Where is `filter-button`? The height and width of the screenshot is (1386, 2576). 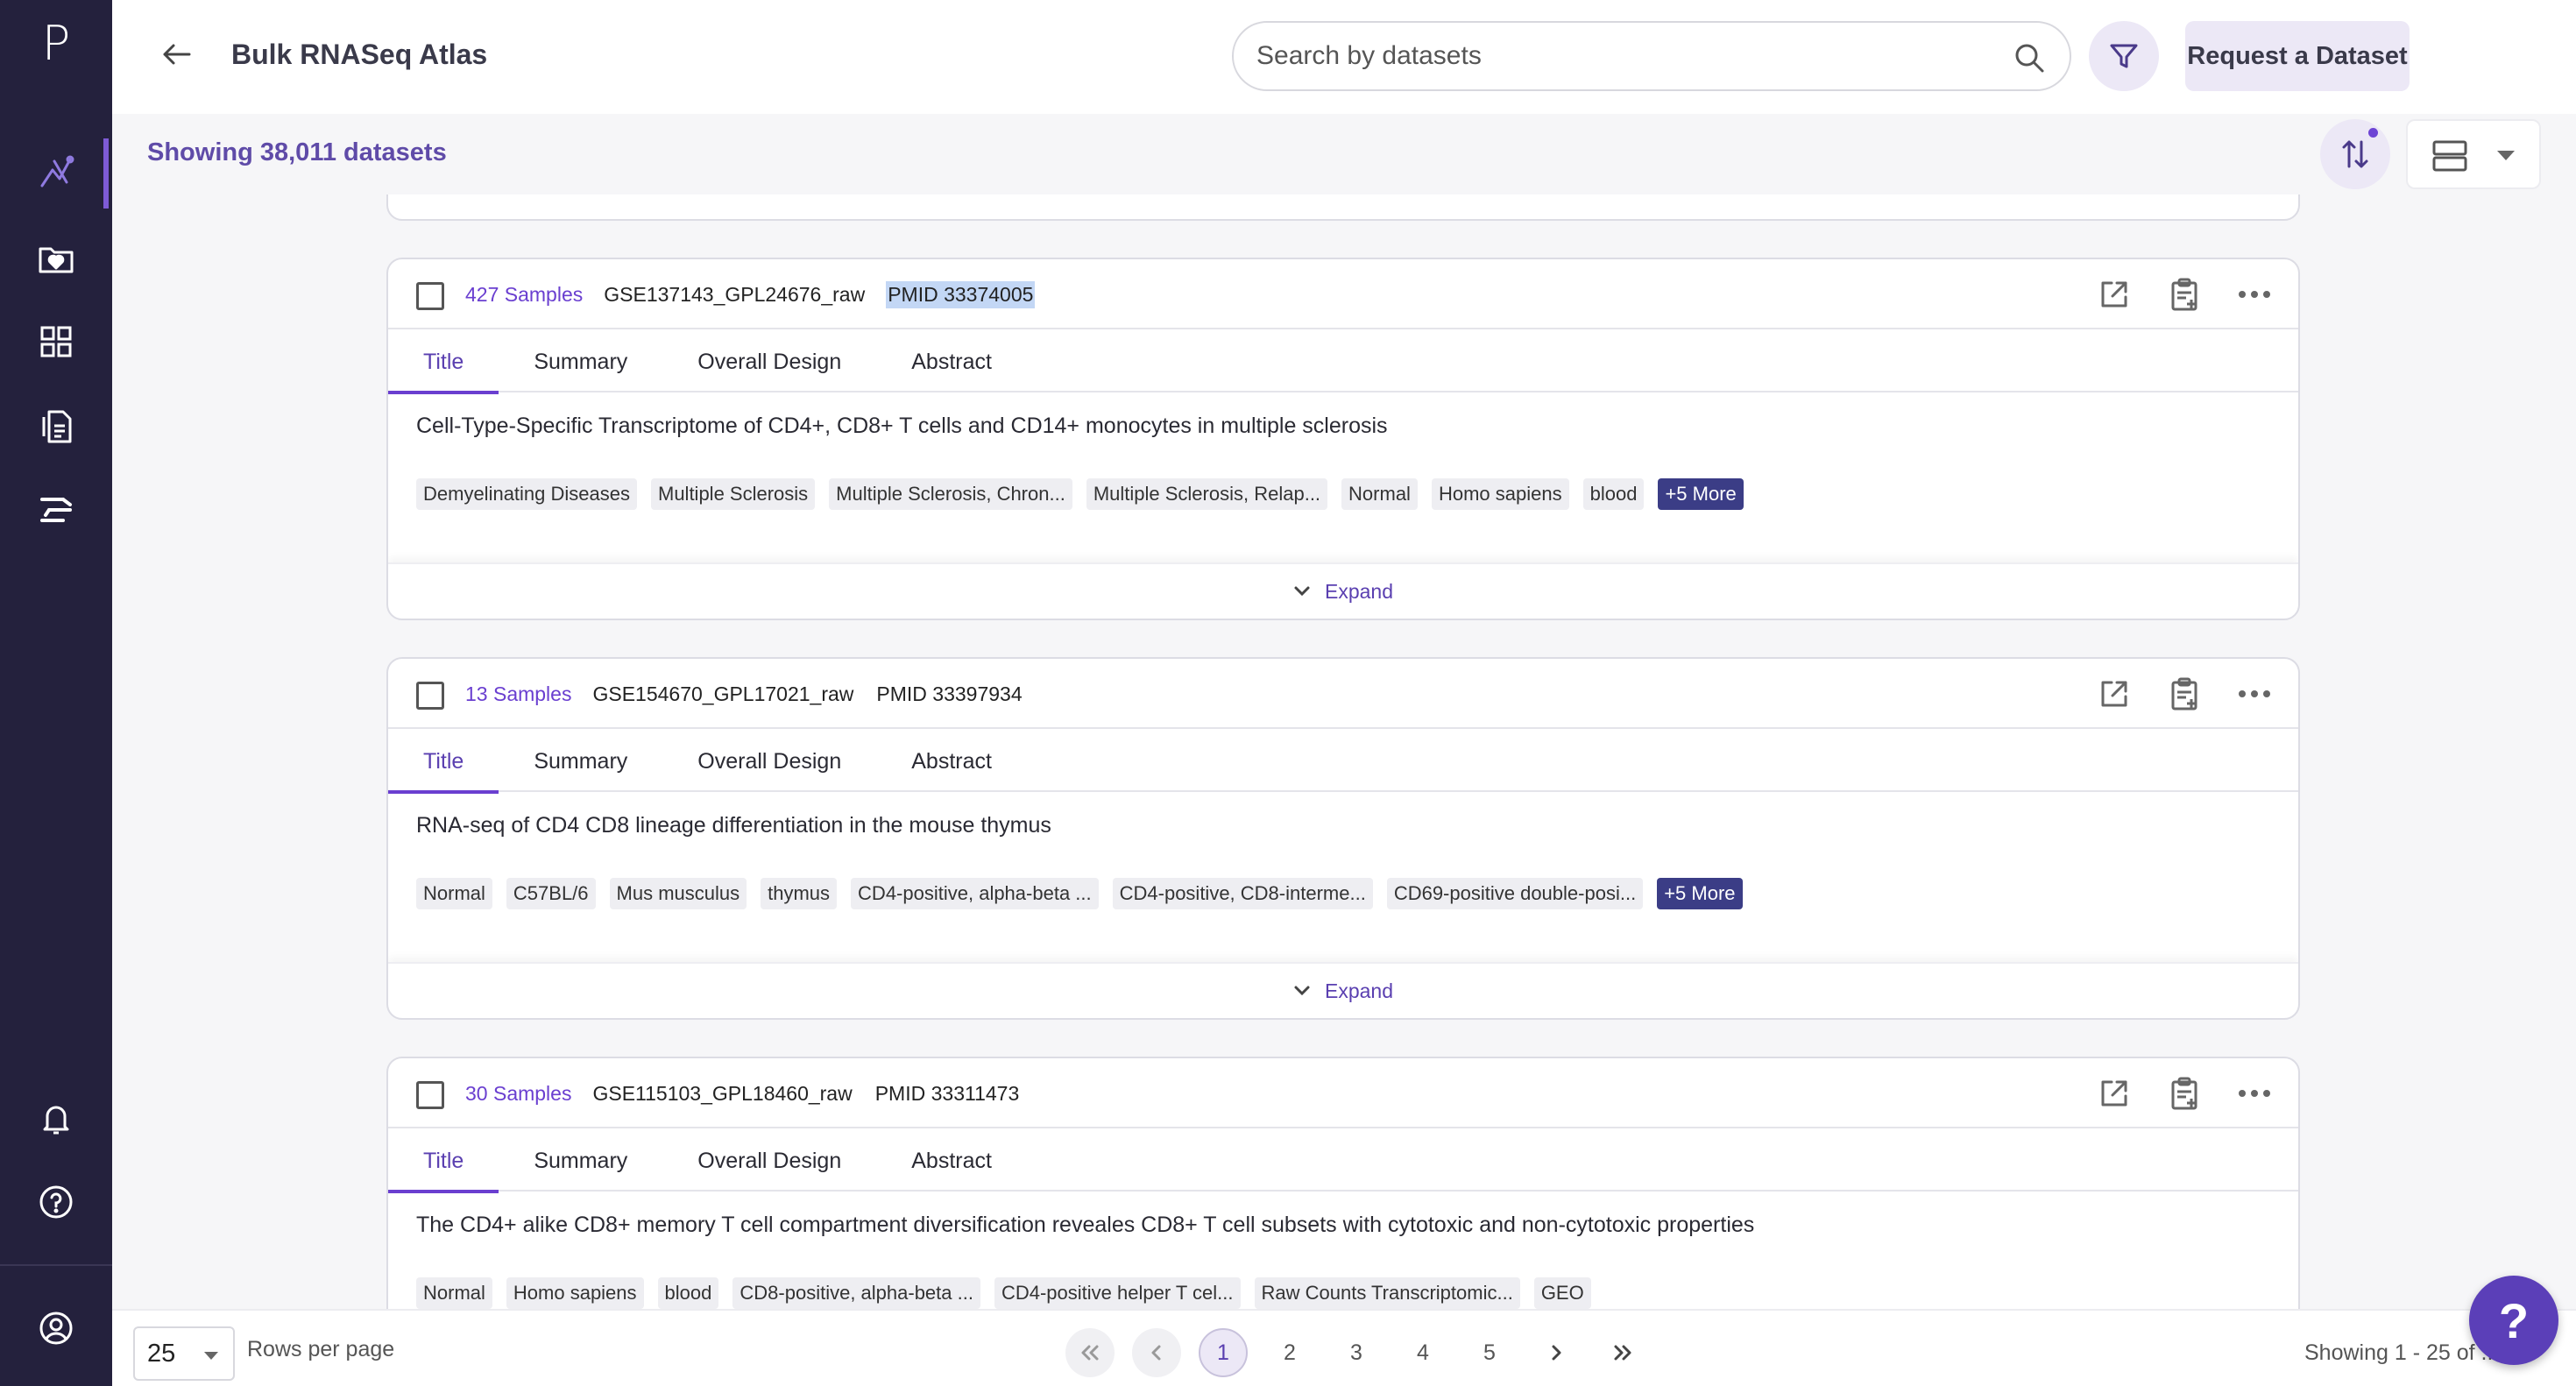 filter-button is located at coordinates (2124, 56).